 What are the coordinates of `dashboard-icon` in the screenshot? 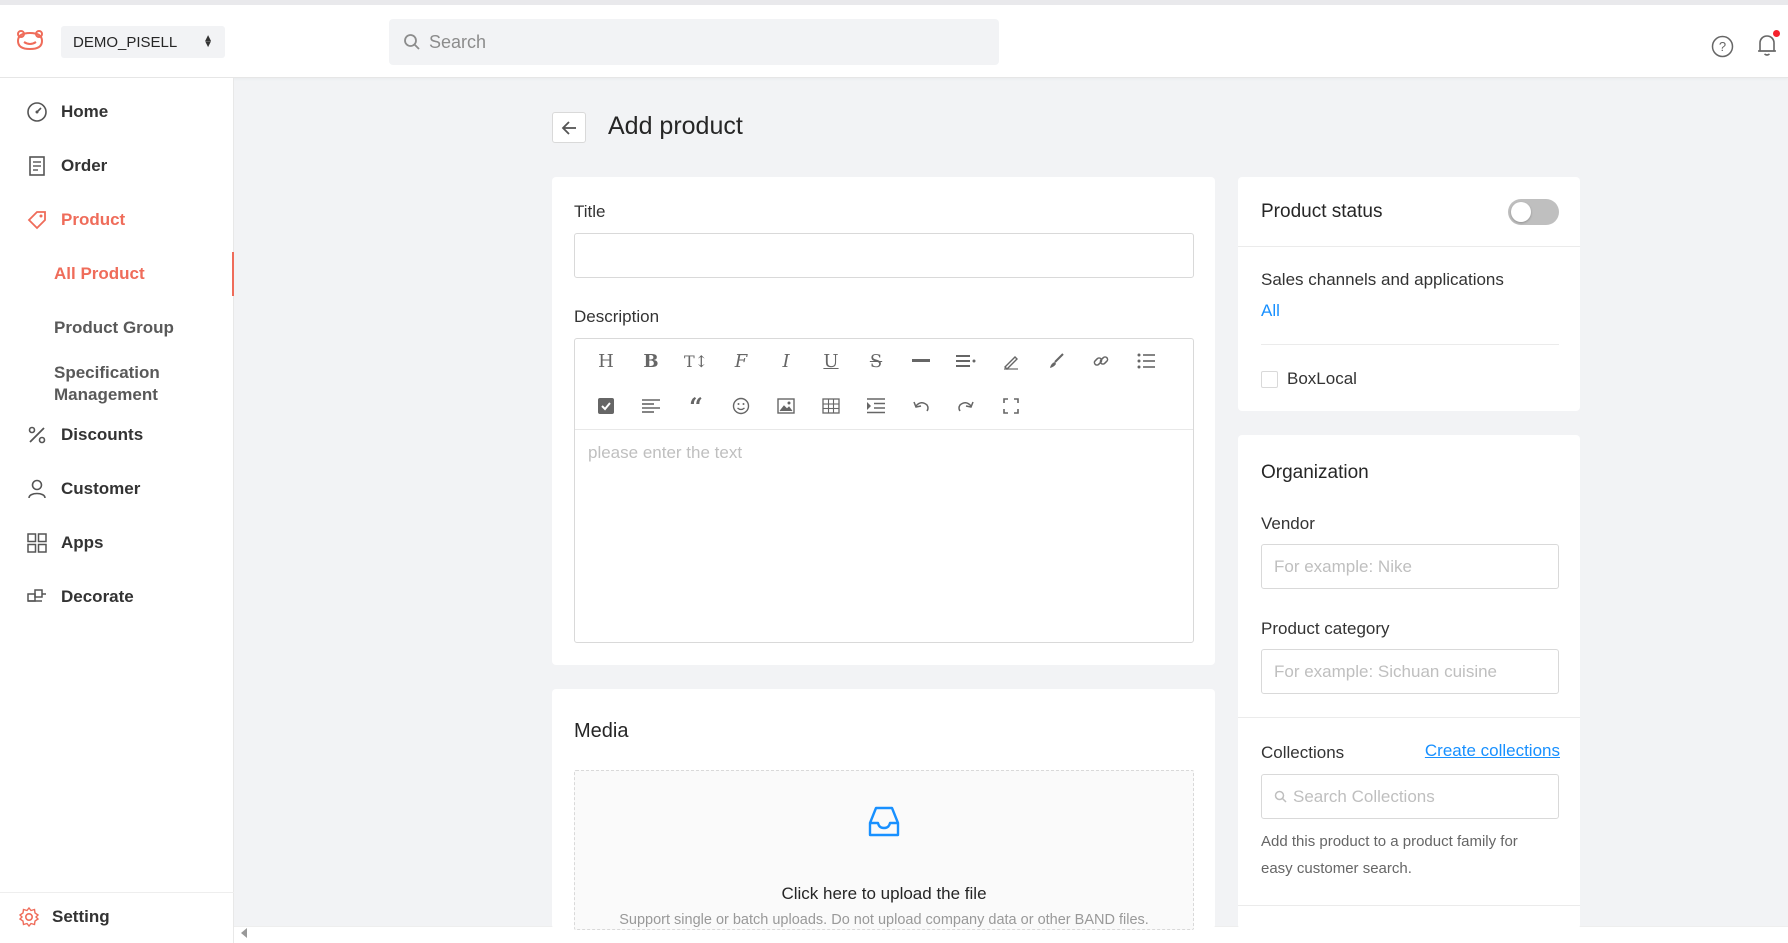 It's located at (37, 112).